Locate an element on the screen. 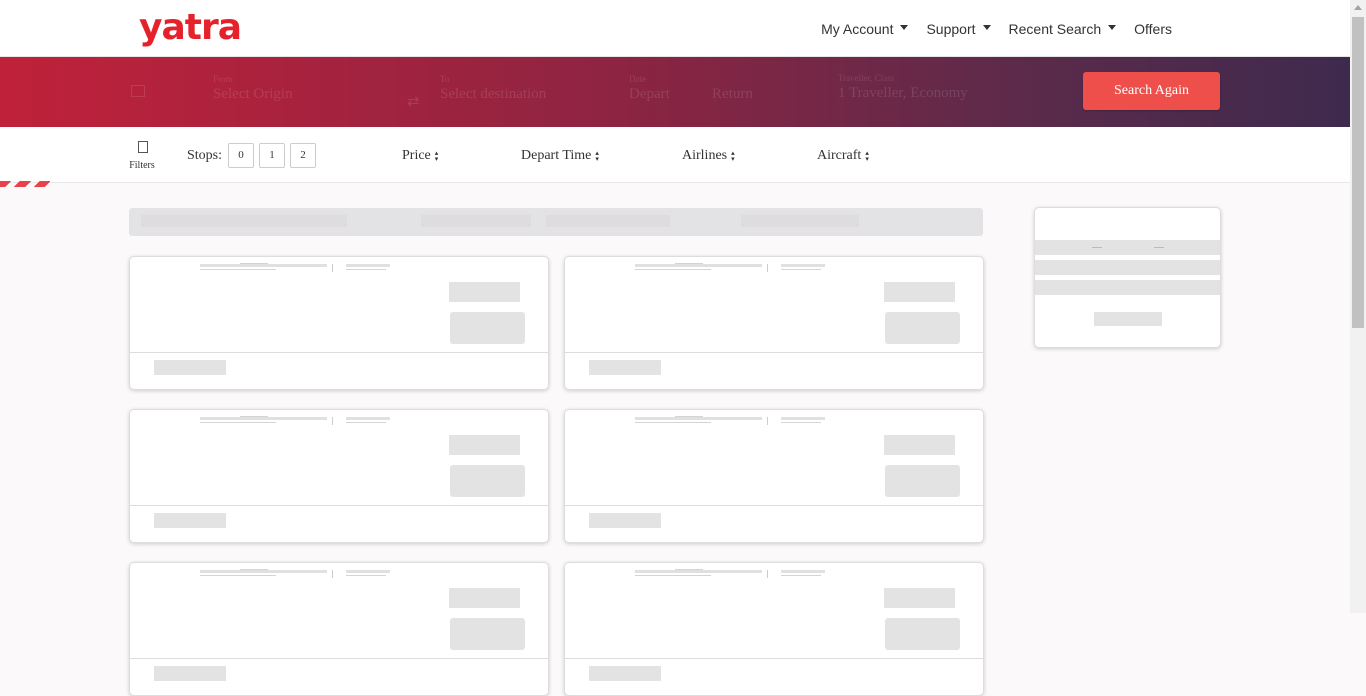  return-placeholder: Return is located at coordinates (732, 94).